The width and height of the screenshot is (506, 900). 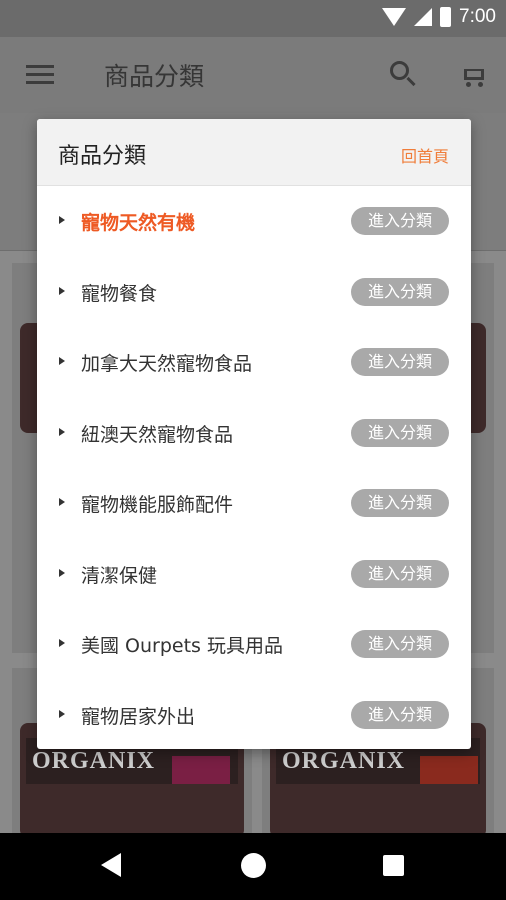 What do you see at coordinates (253, 18) in the screenshot?
I see `status-bar: 7:00` at bounding box center [253, 18].